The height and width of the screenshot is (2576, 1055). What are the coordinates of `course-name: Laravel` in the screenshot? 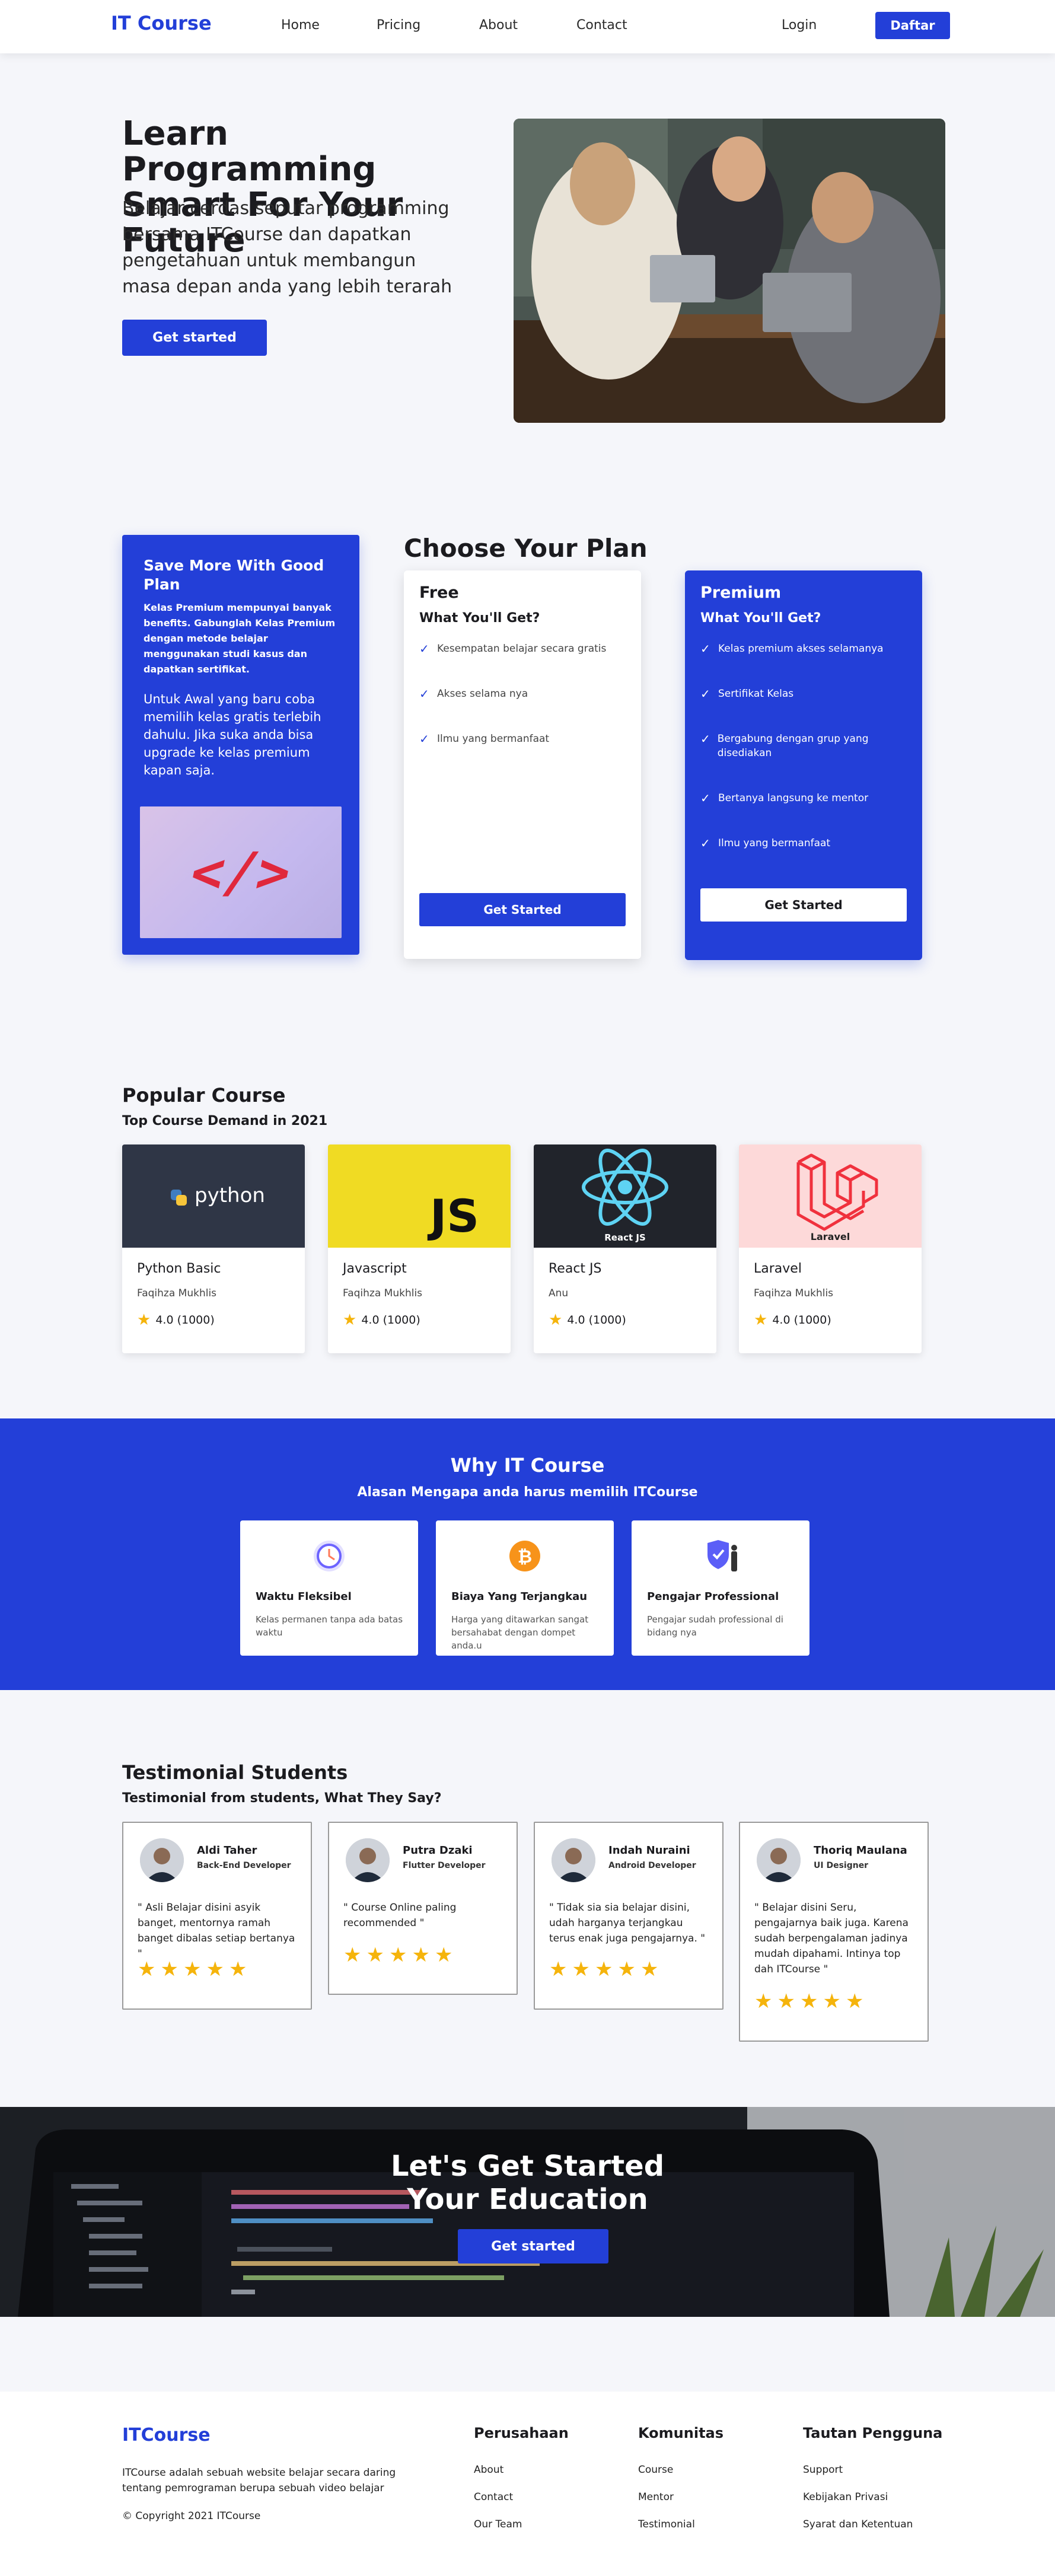 It's located at (778, 1269).